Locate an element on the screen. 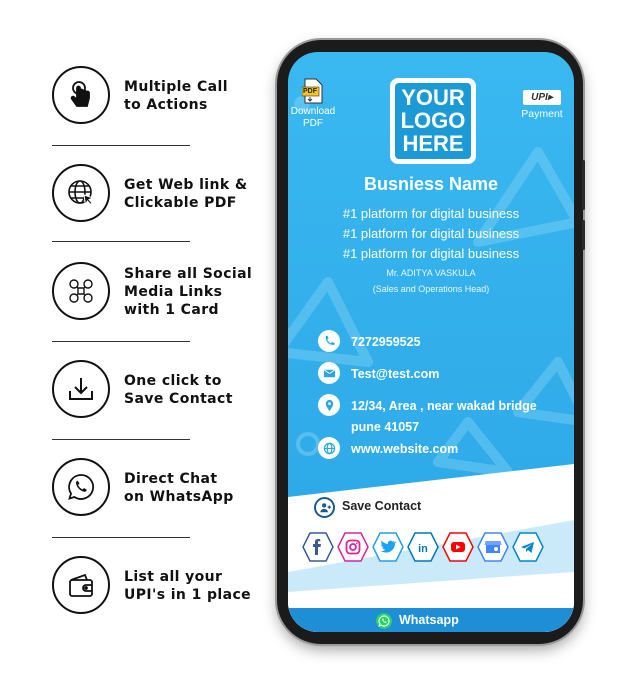 Image resolution: width=635 pixels, height=682 pixels. google-my-business-icon is located at coordinates (493, 547).